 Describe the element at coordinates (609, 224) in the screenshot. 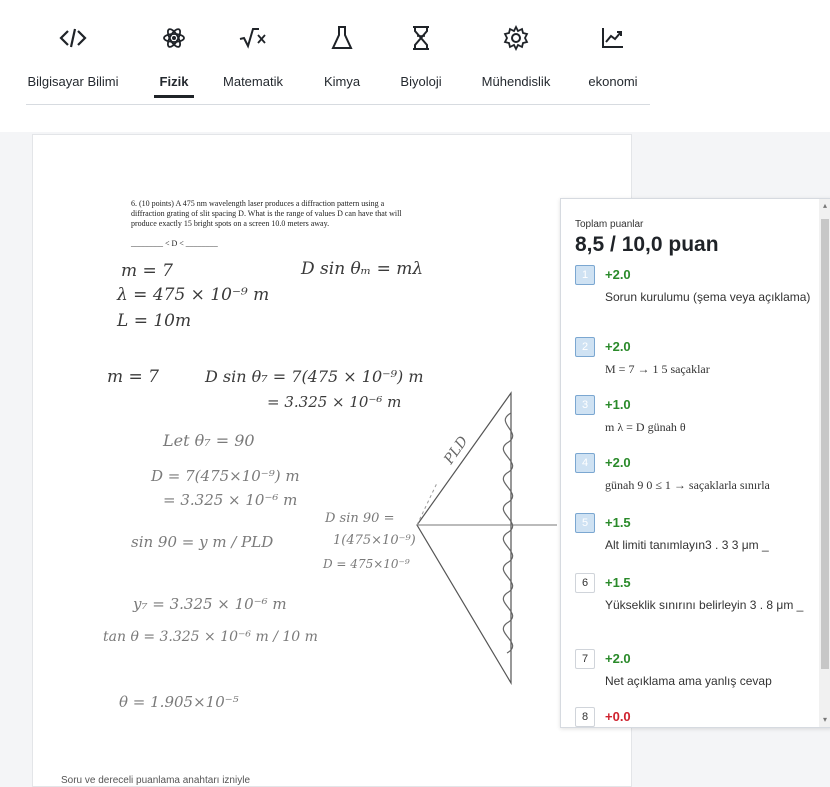

I see `panel-title: Toplam puanlar` at that location.